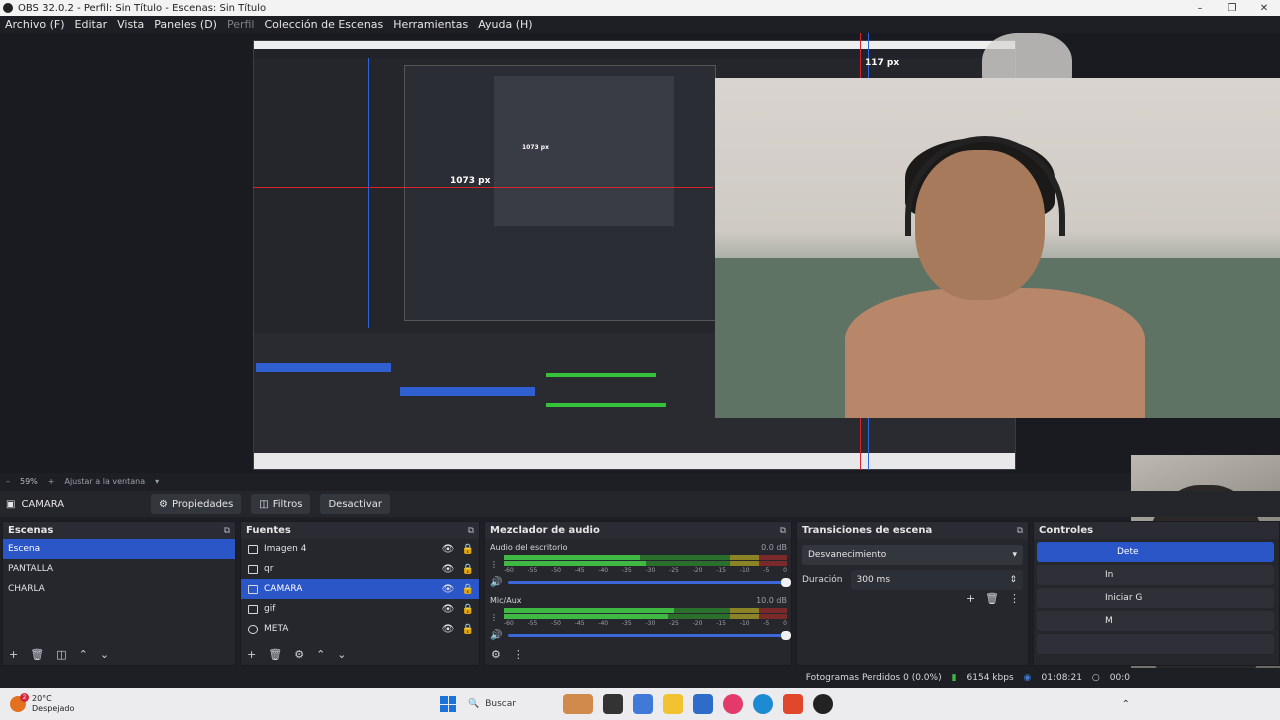 This screenshot has width=1280, height=720. What do you see at coordinates (483, 187) in the screenshot?
I see `guide-line-horizontal` at bounding box center [483, 187].